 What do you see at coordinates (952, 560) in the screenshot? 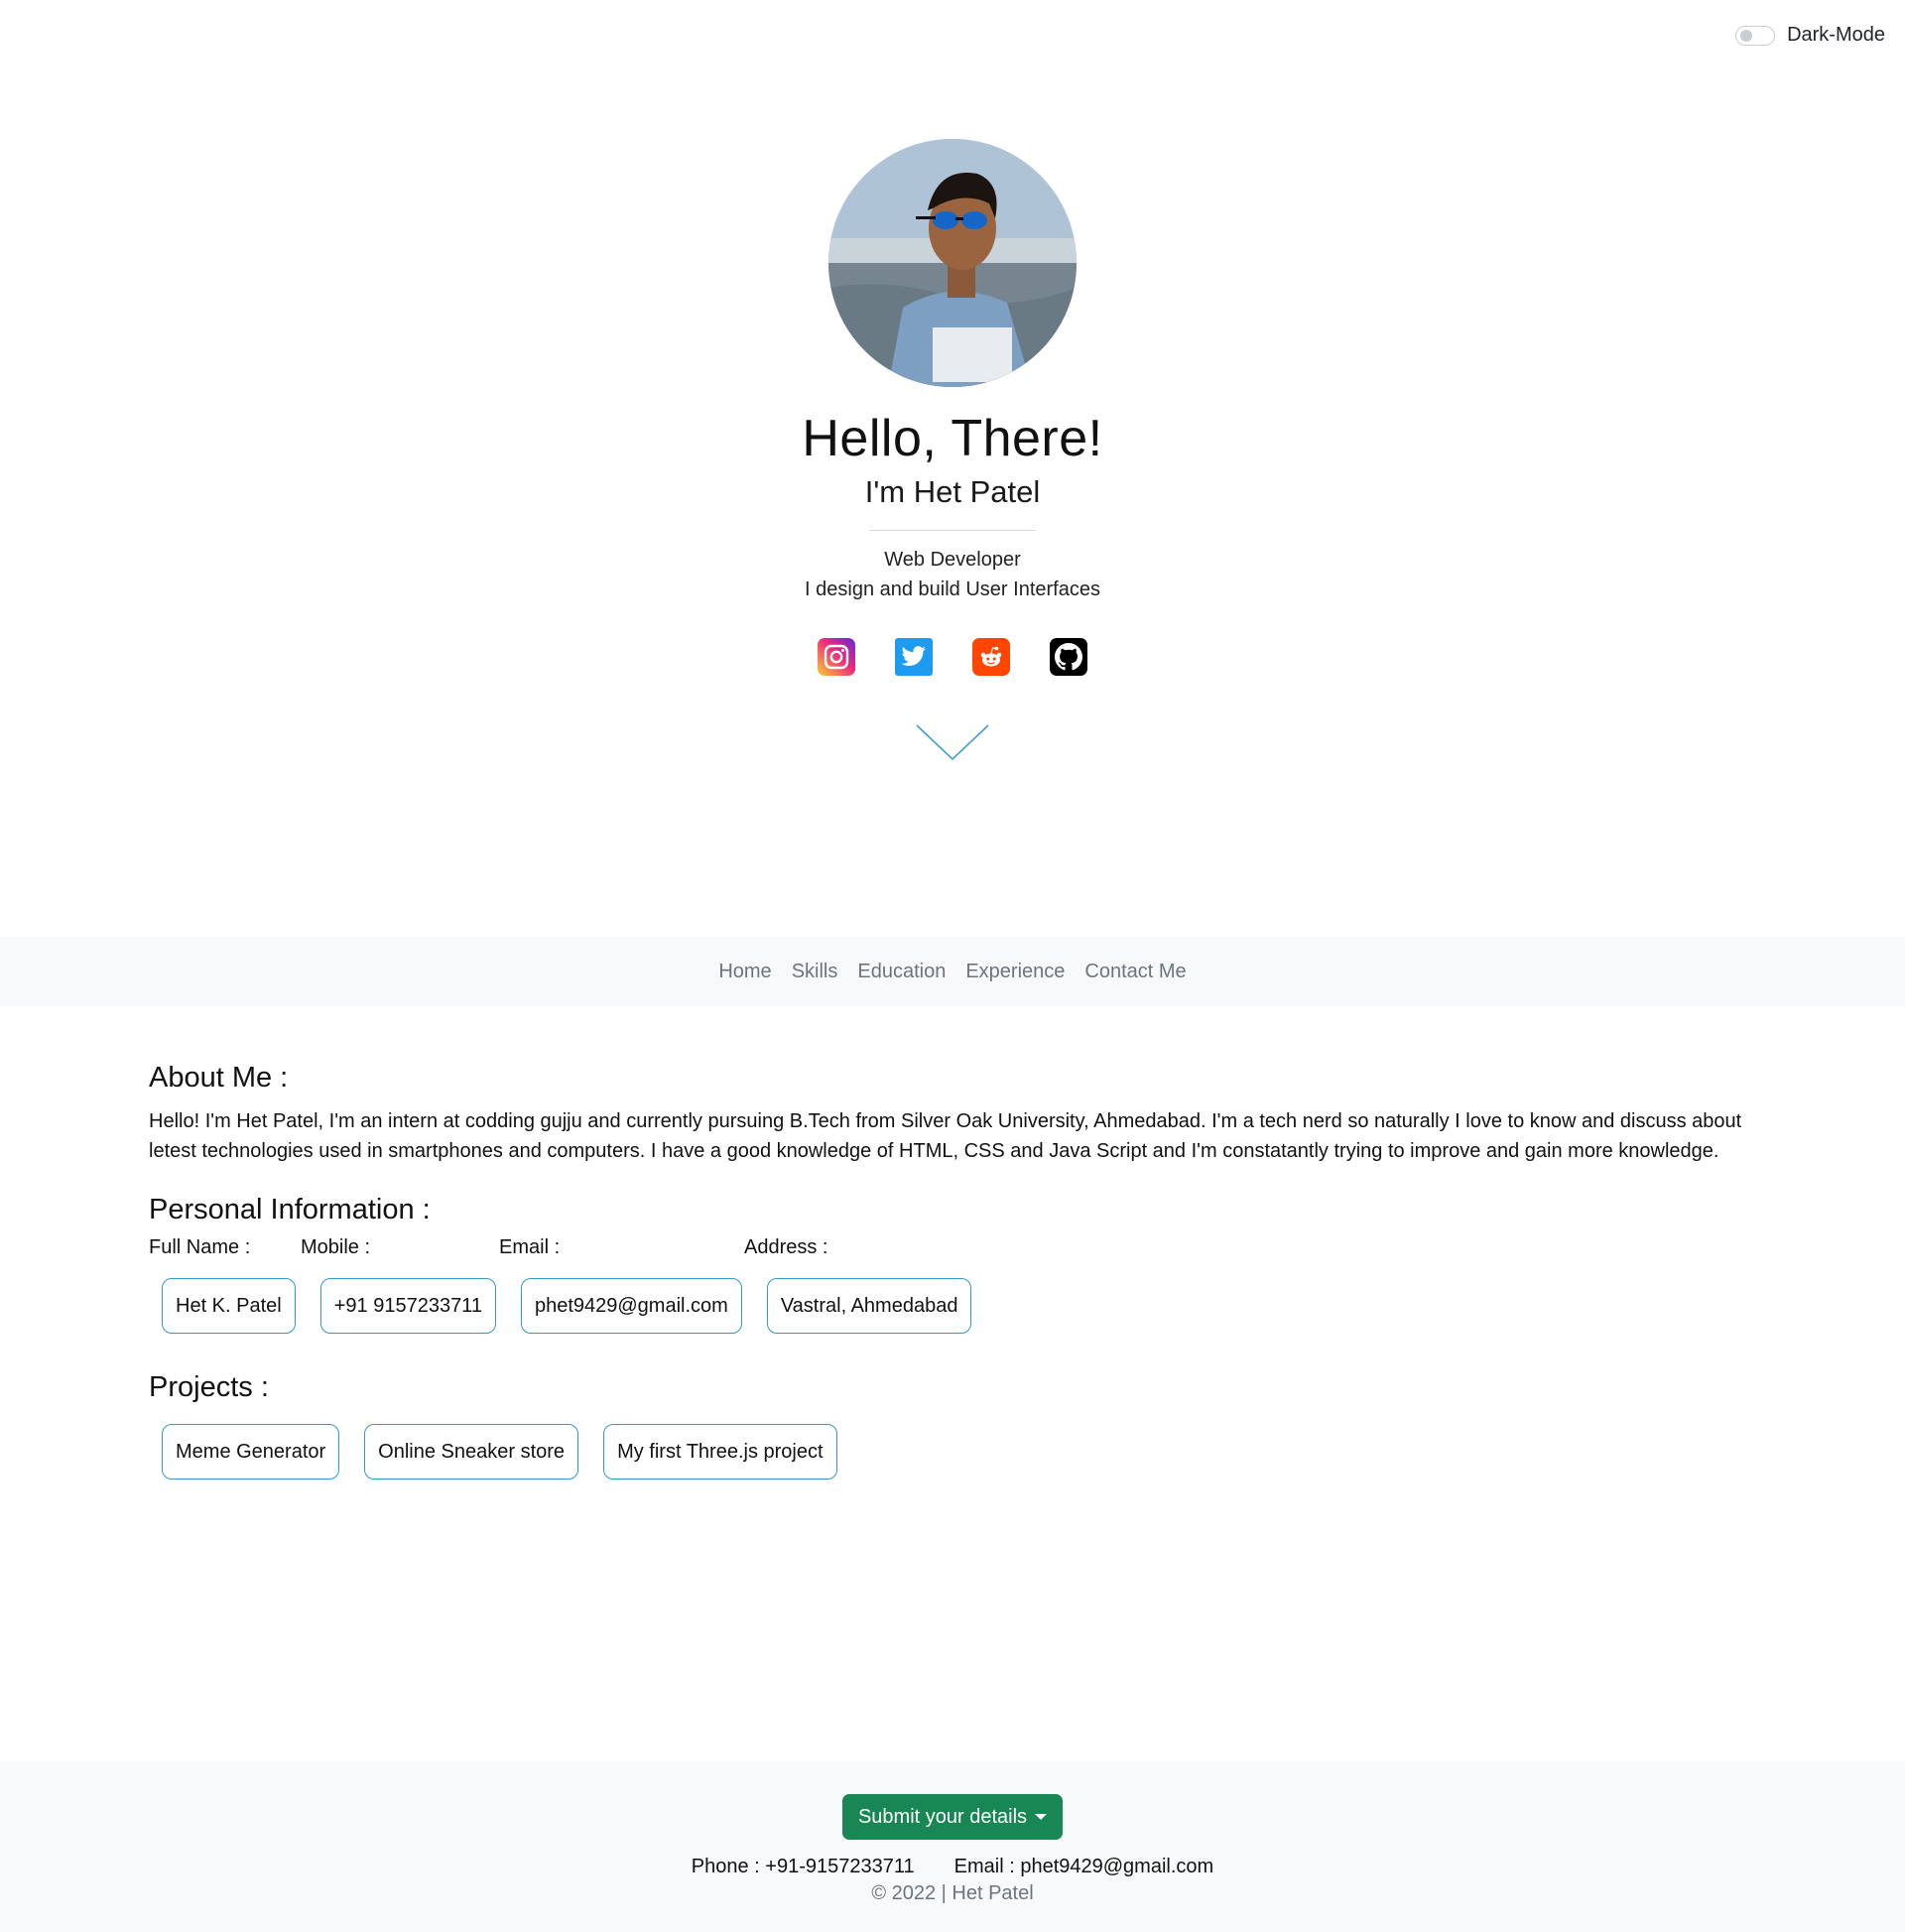
I see `hero-role: Web Developer` at bounding box center [952, 560].